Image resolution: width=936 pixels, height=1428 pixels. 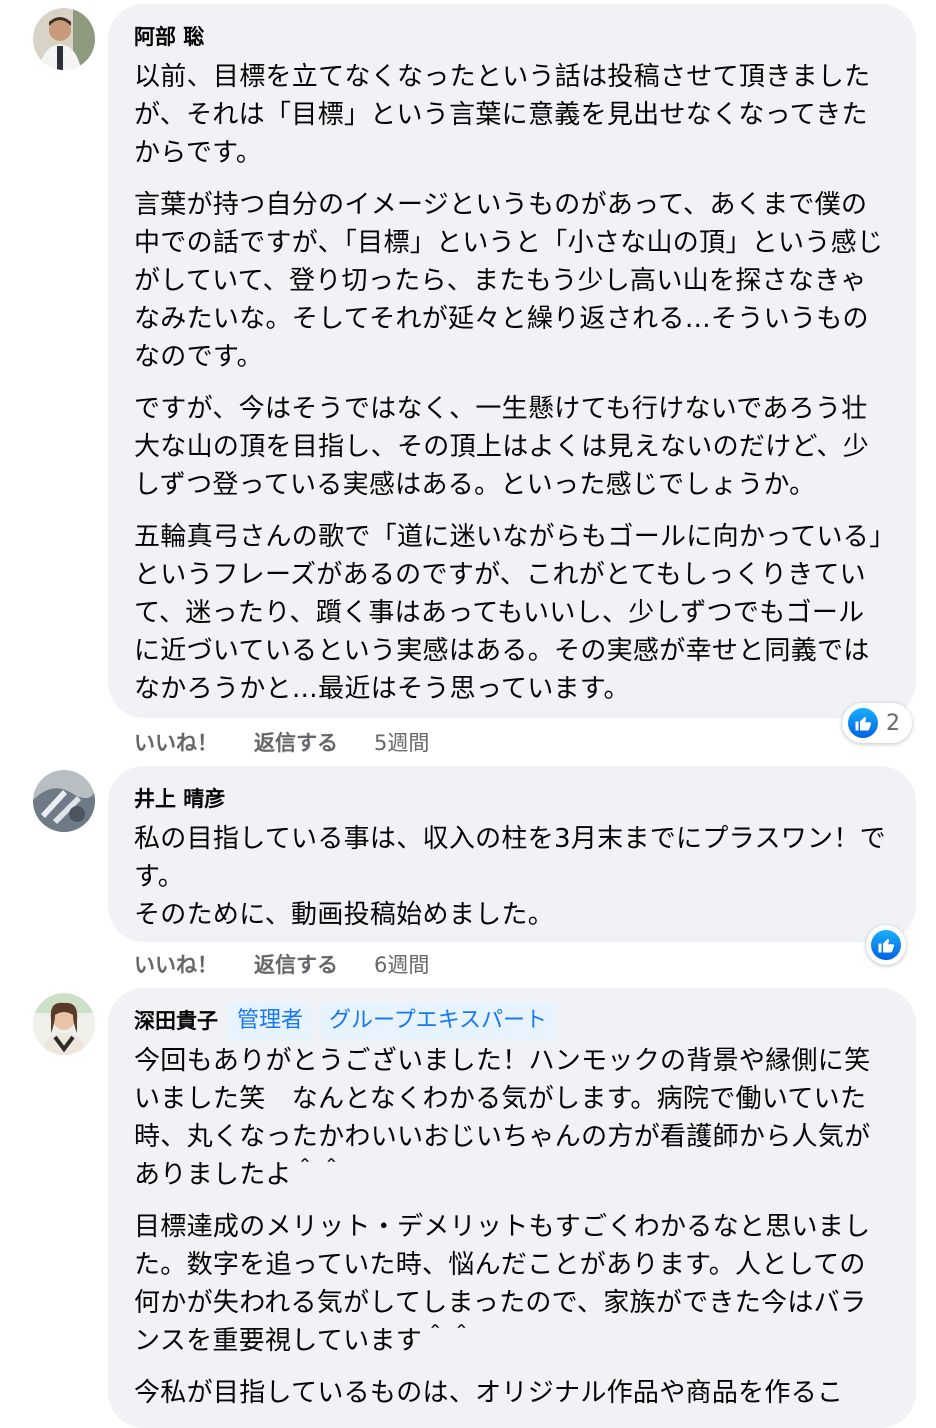 What do you see at coordinates (489, 1393) in the screenshot?
I see `comment-paragraph: 今私が目指しているものは、オリジナル作品や商品を作るこ` at bounding box center [489, 1393].